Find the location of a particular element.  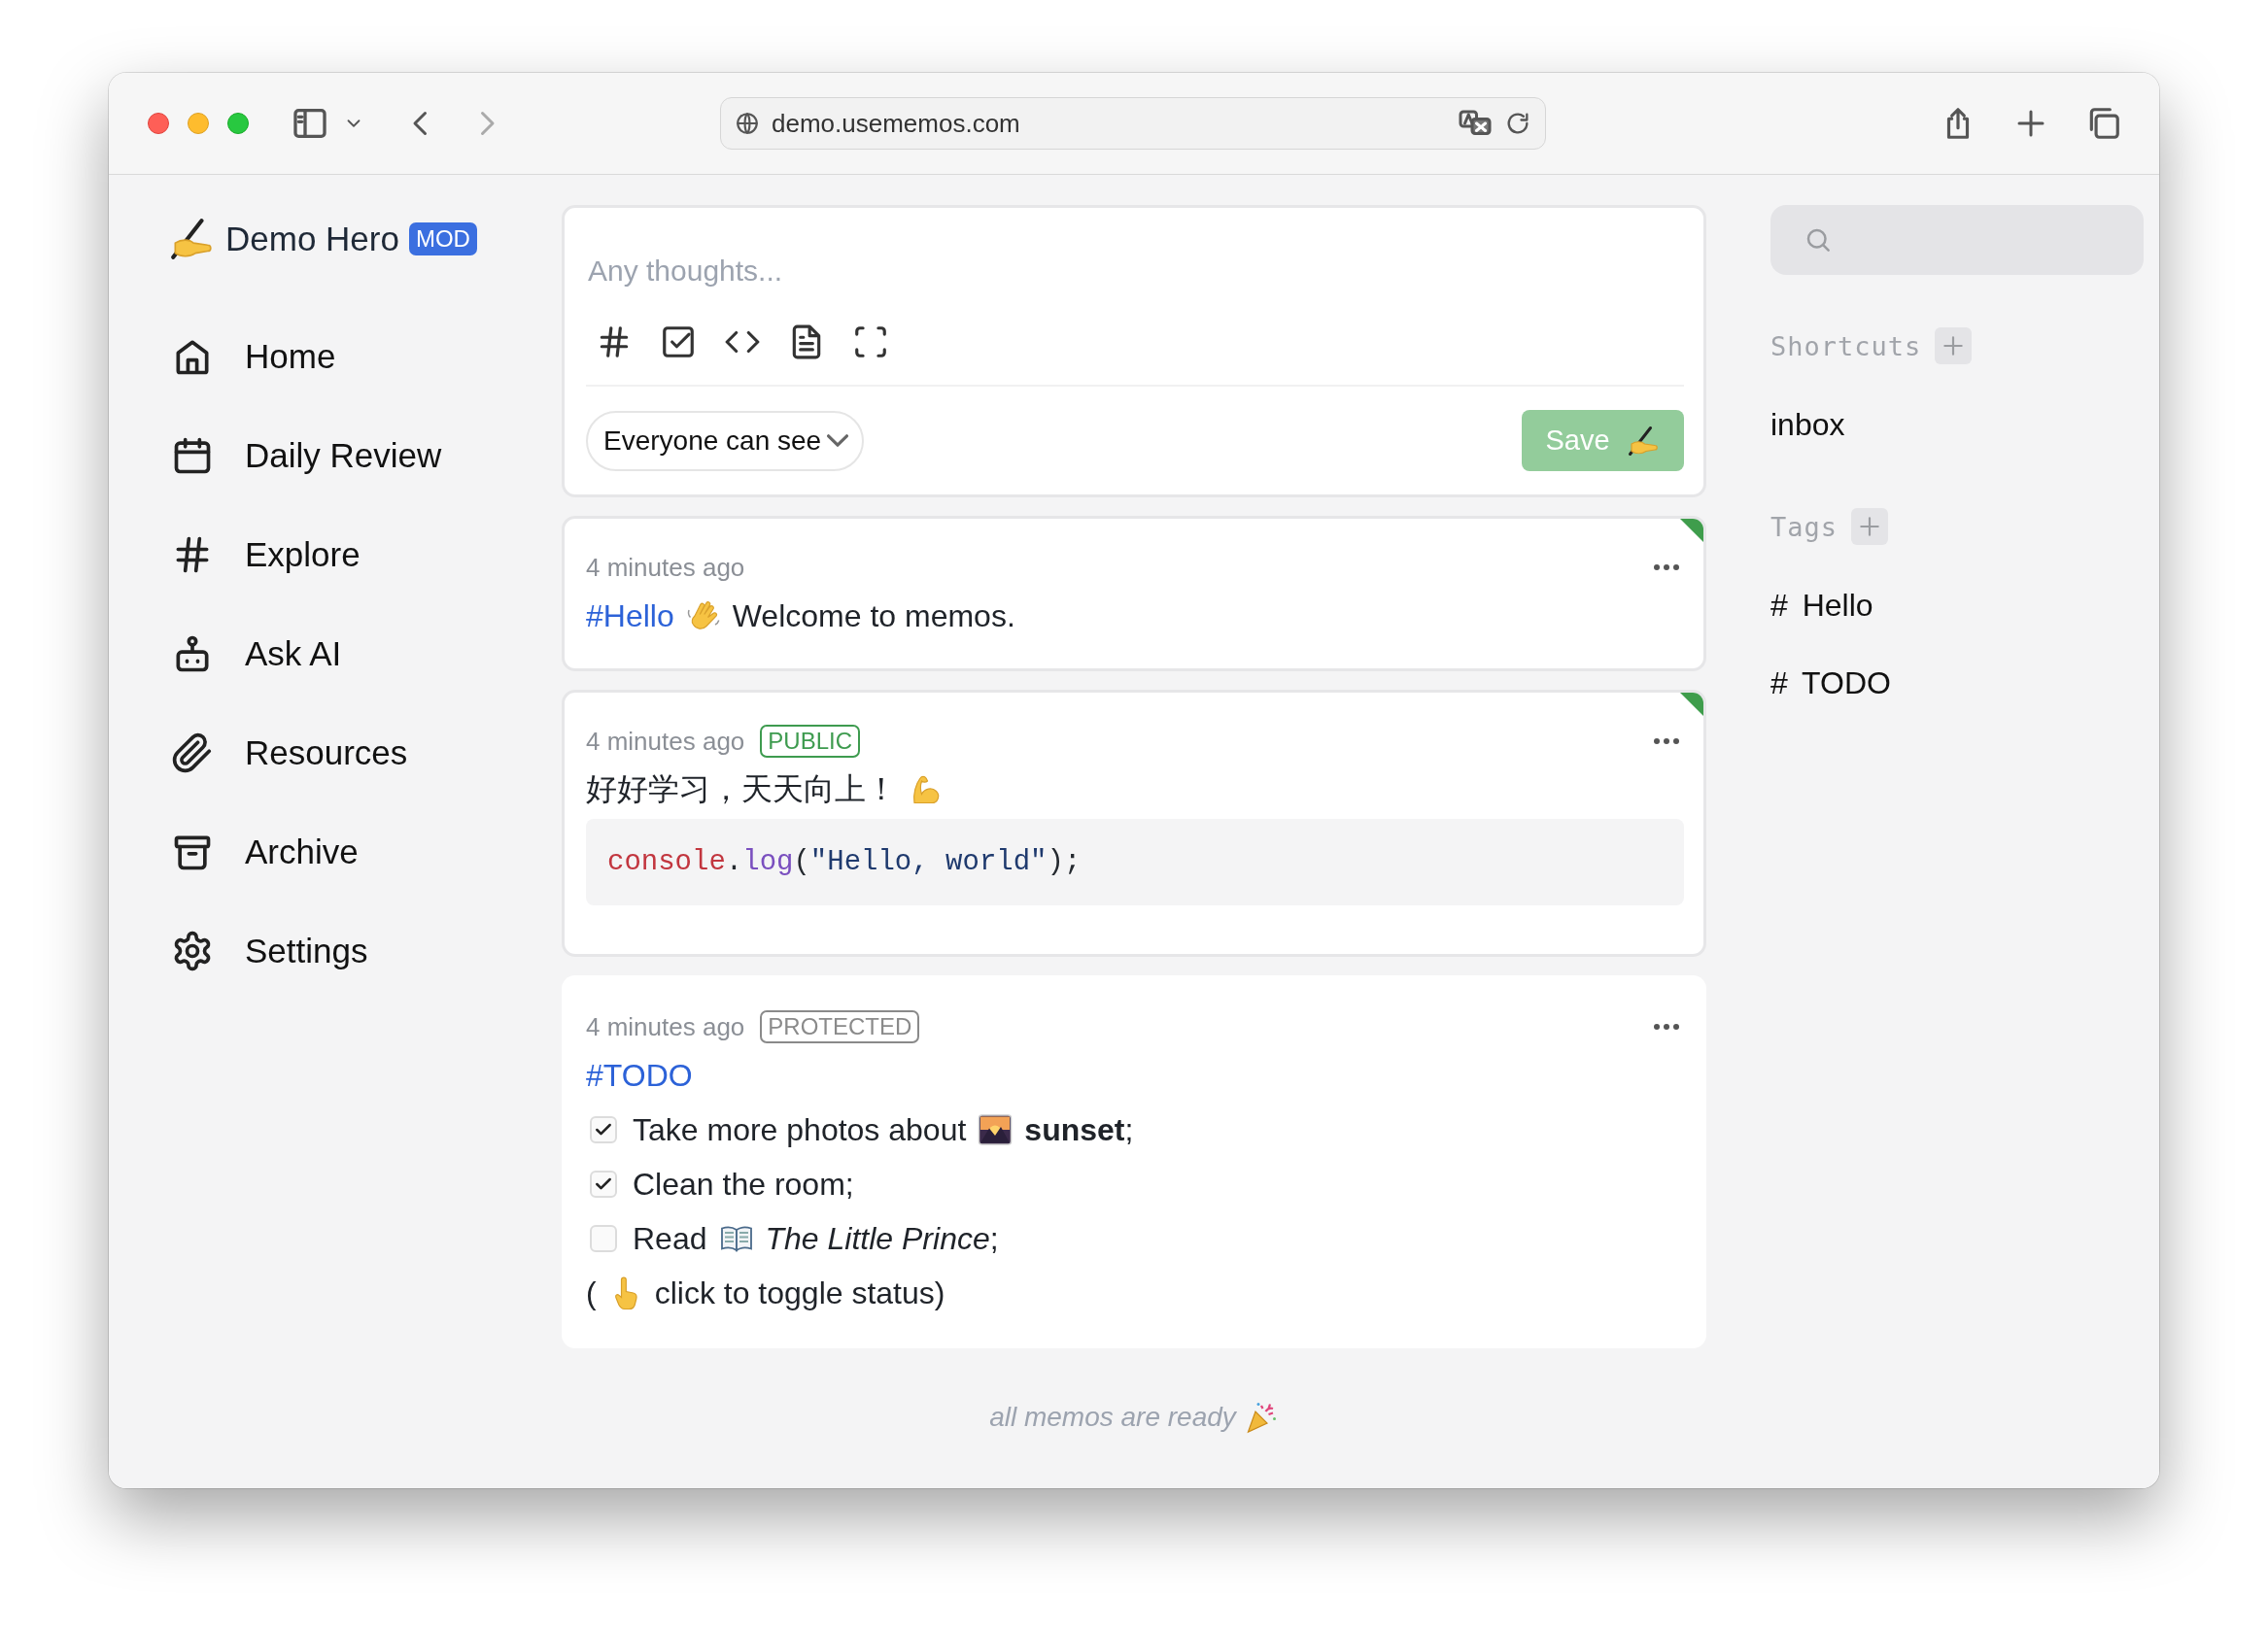

sunset-icon is located at coordinates (996, 1129).